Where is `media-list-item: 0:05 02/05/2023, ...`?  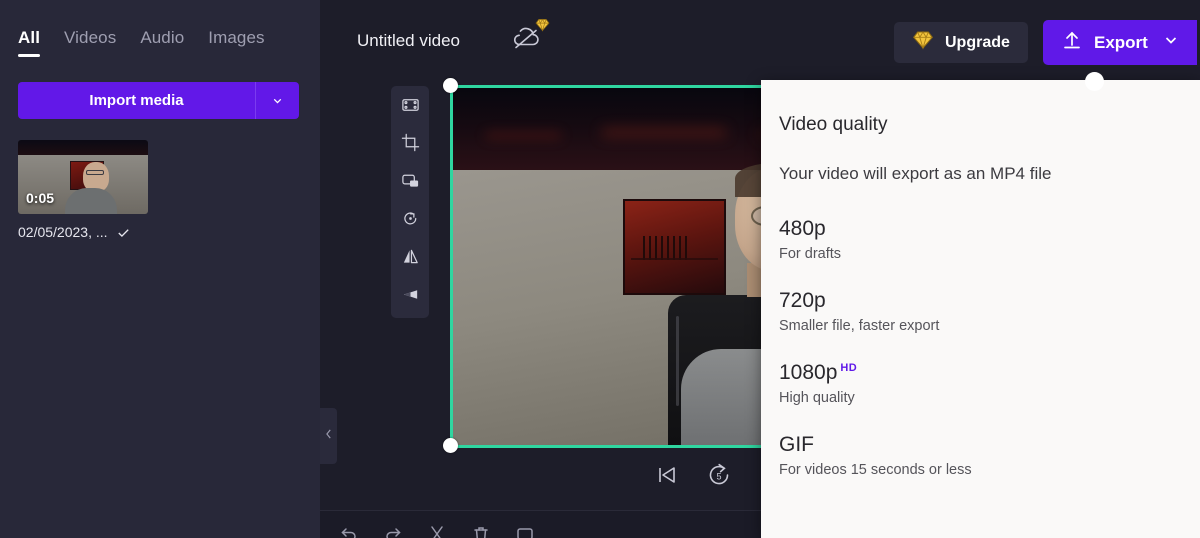
media-list-item: 0:05 02/05/2023, ... is located at coordinates (153, 190).